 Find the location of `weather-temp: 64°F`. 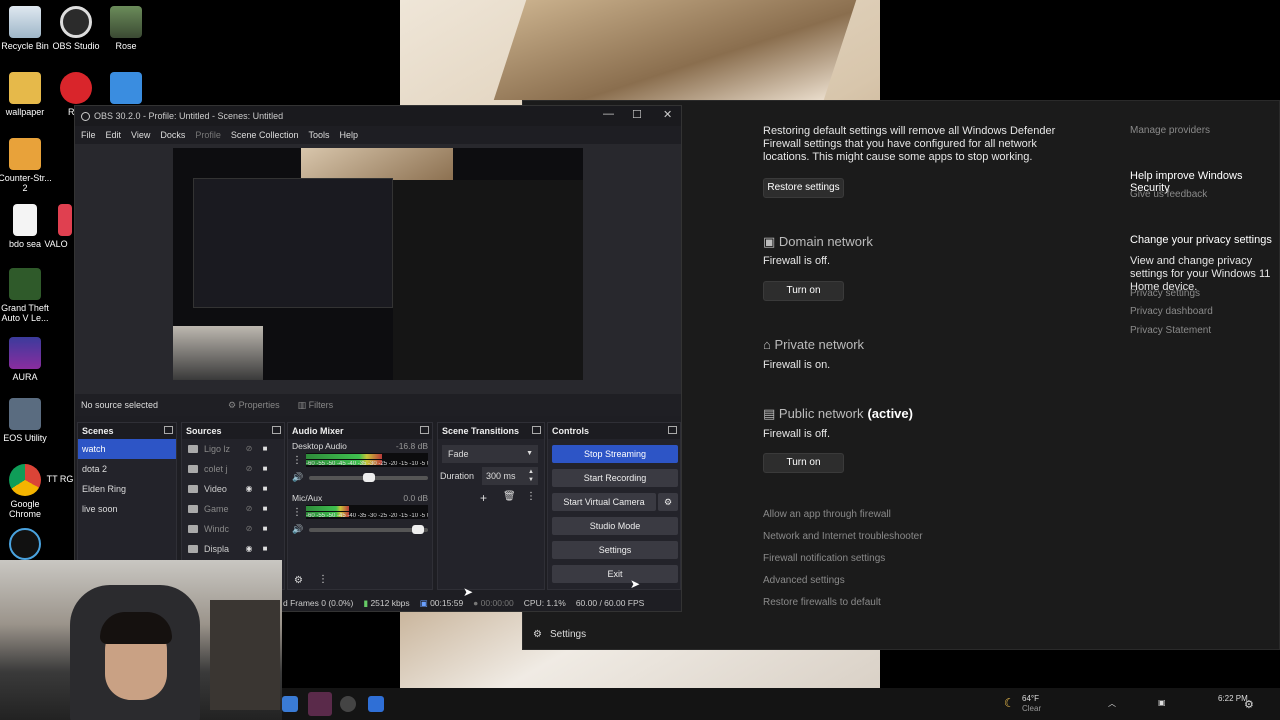

weather-temp: 64°F is located at coordinates (1030, 698).